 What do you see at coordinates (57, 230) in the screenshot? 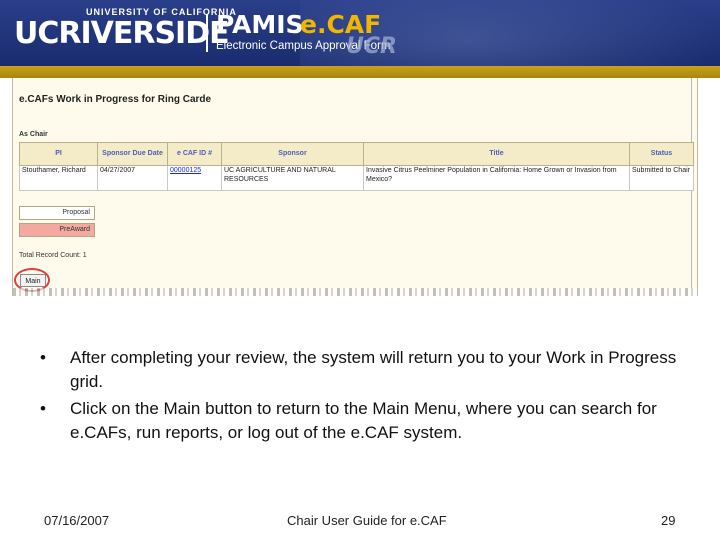
I see `legend-preaward: PreAward` at bounding box center [57, 230].